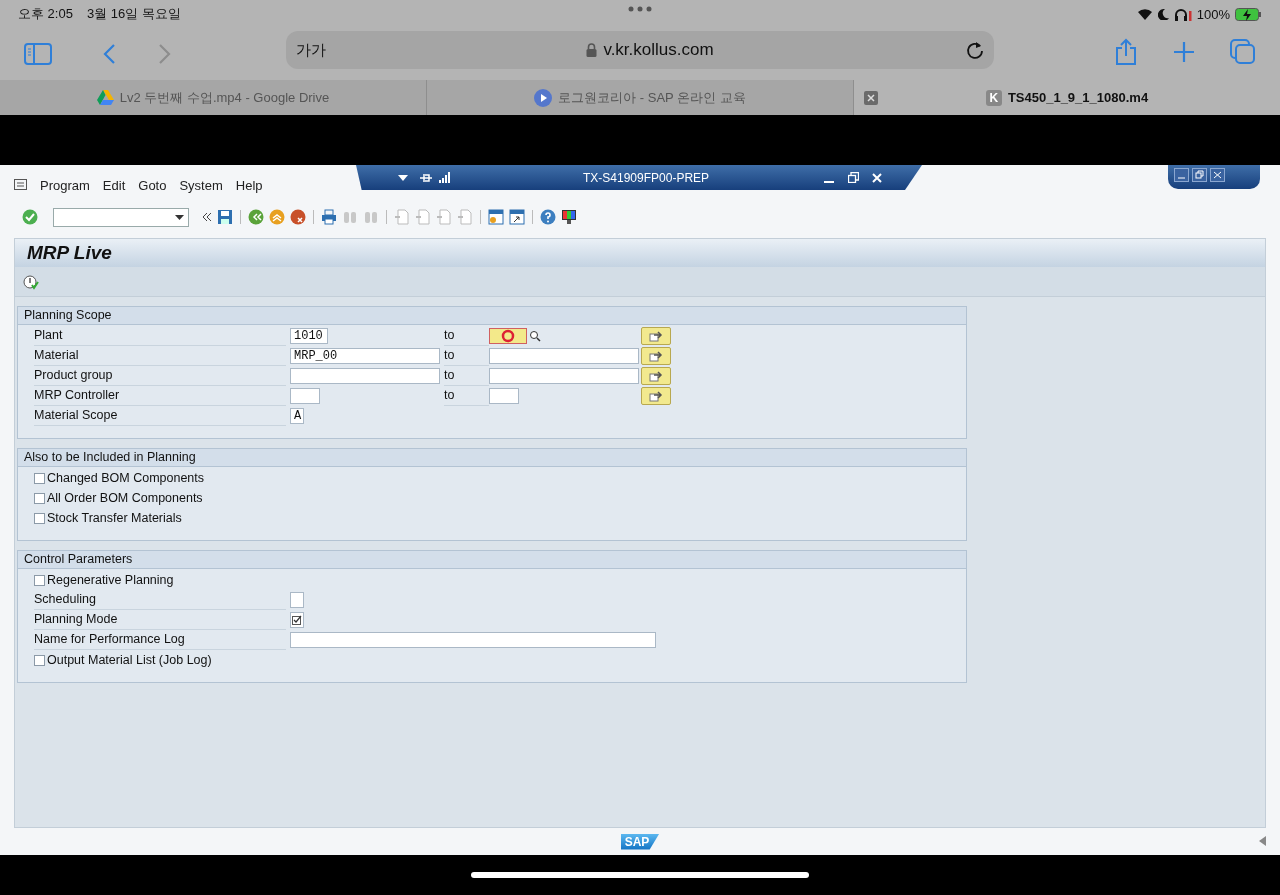  Describe the element at coordinates (592, 50) in the screenshot. I see `lock-icon` at that location.